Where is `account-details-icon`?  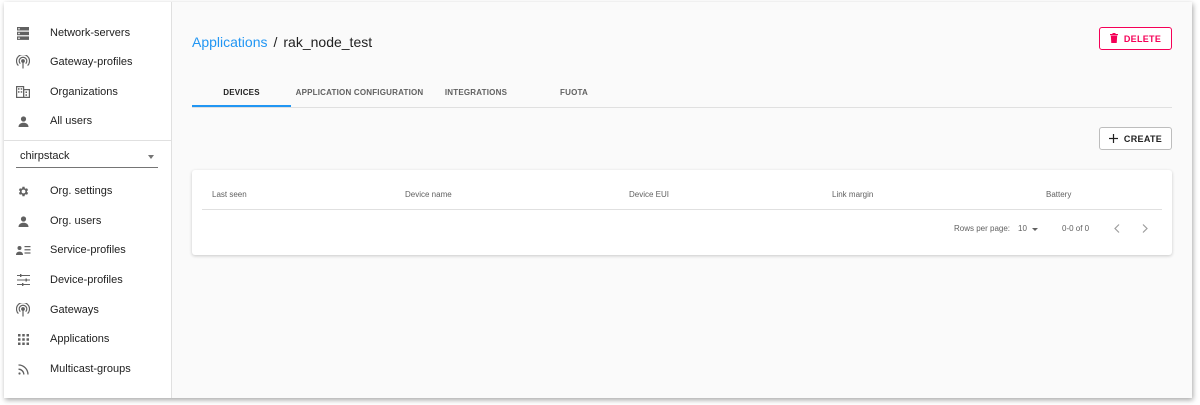 account-details-icon is located at coordinates (23, 250).